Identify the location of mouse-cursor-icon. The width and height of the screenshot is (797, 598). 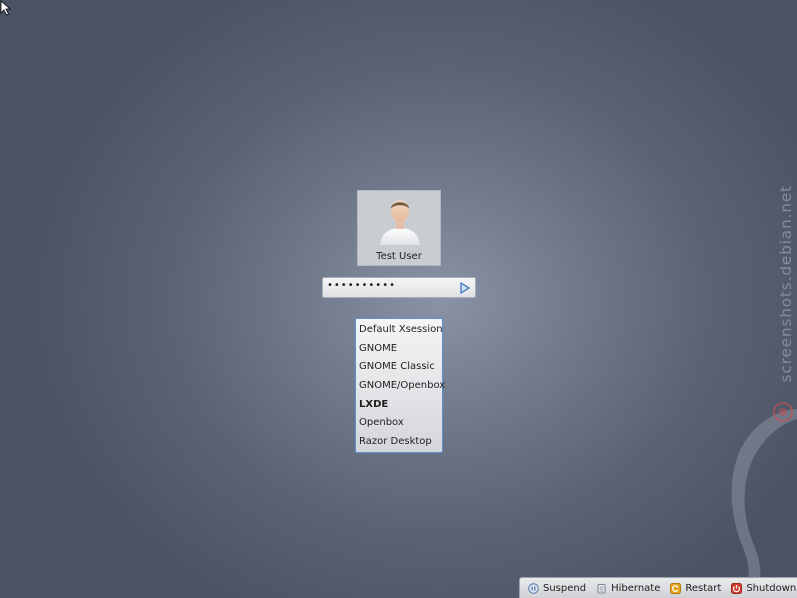
(6, 8).